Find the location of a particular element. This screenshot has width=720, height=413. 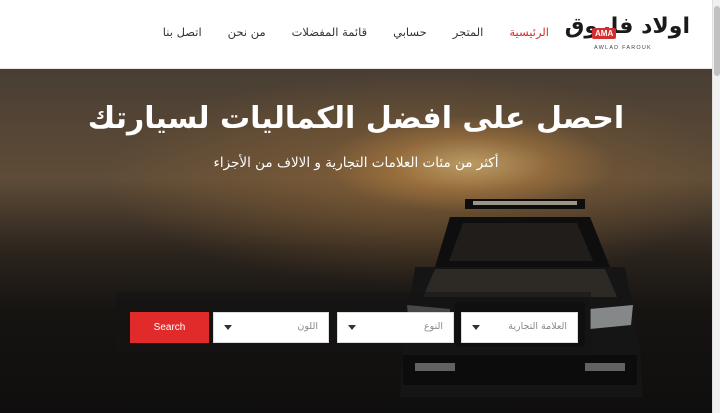

hero-title: احصل على افضل الكماليات لسيارتك is located at coordinates (356, 118).